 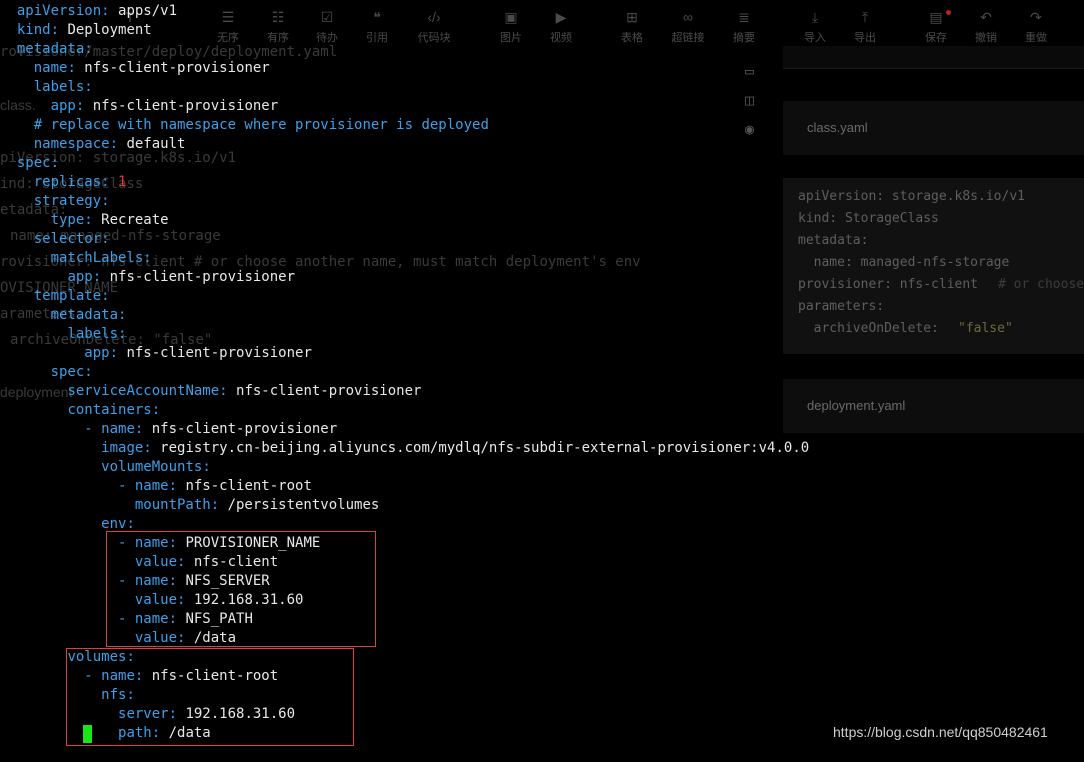 I want to click on yaml-number: 1, so click(x=122, y=182).